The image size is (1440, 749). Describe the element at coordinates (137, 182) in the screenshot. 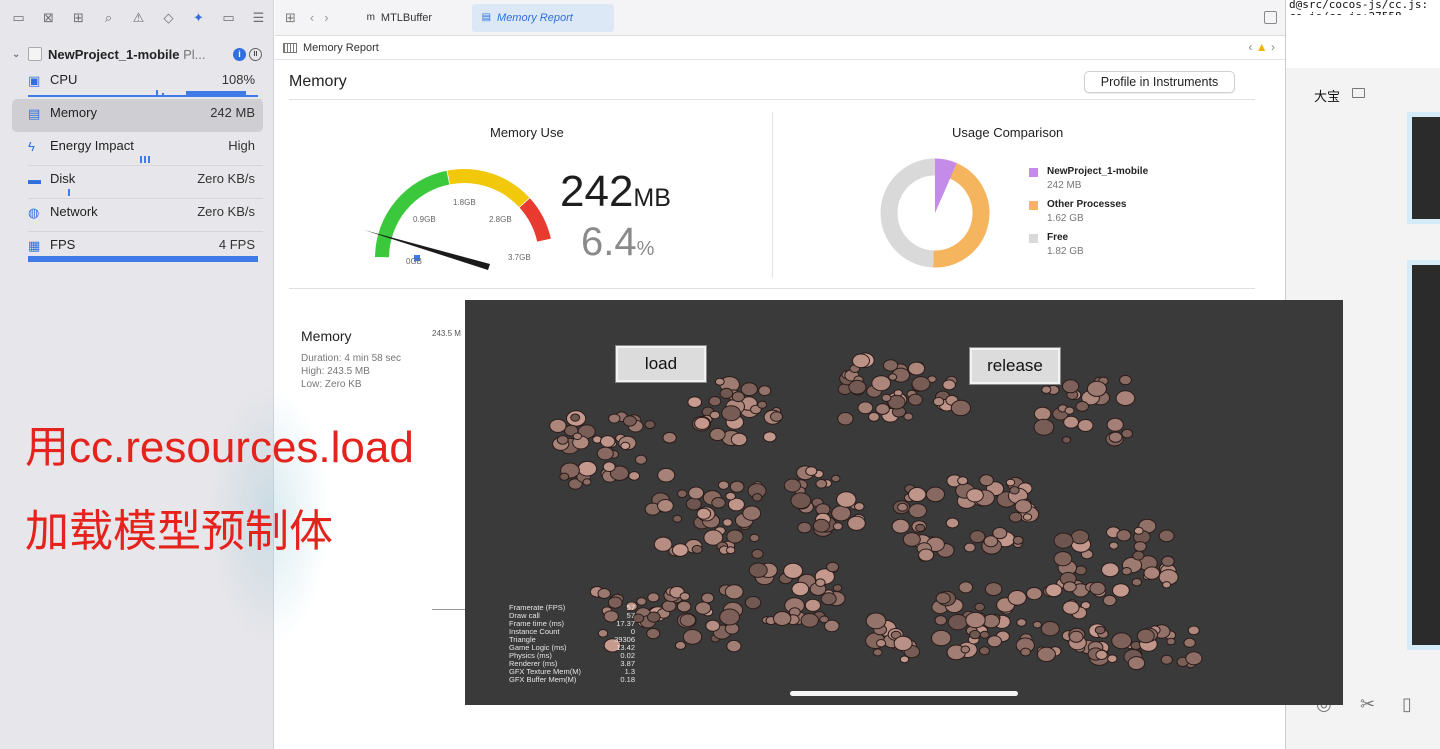

I see `gauge-disk: ▬ Disk Zero KB/s` at that location.